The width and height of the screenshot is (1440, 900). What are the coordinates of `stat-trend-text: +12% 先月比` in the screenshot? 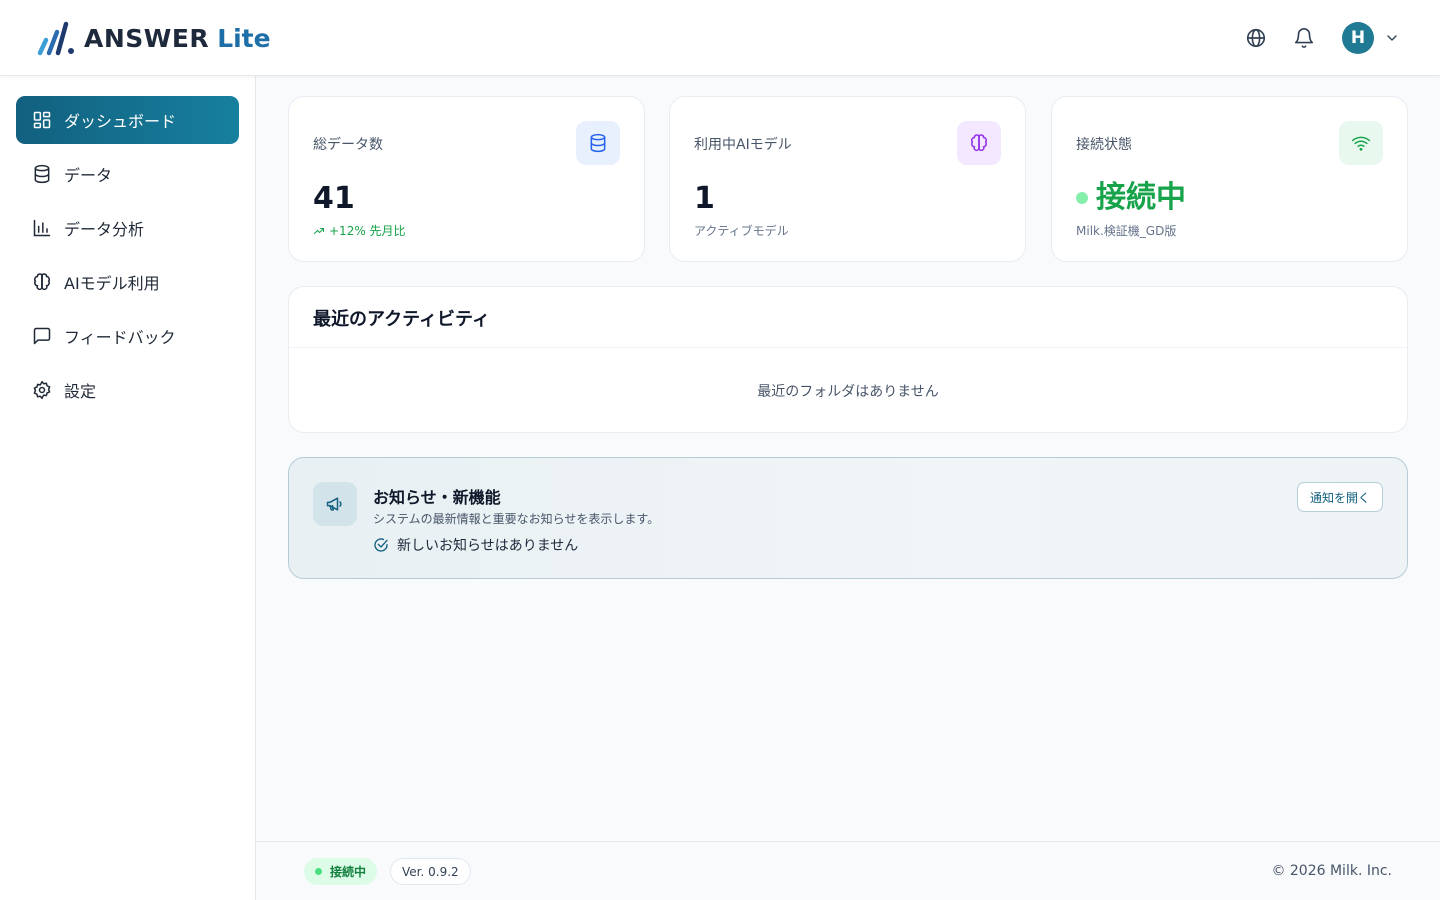 It's located at (367, 231).